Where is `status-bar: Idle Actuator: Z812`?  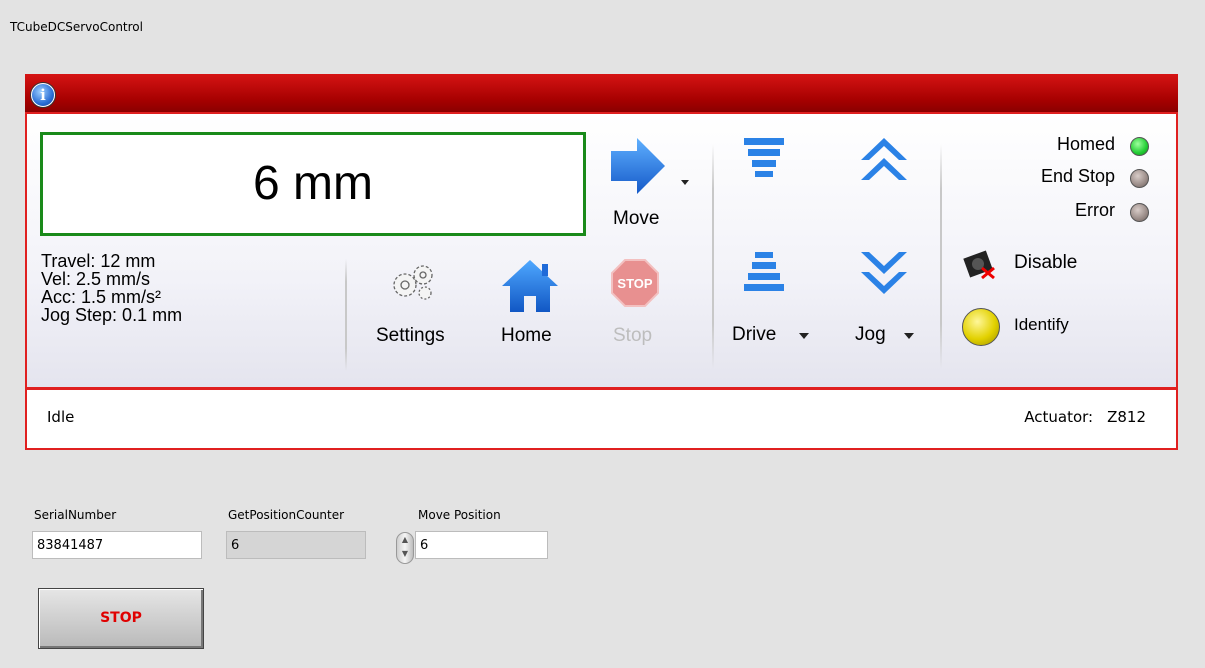
status-bar: Idle Actuator: Z812 is located at coordinates (601, 419).